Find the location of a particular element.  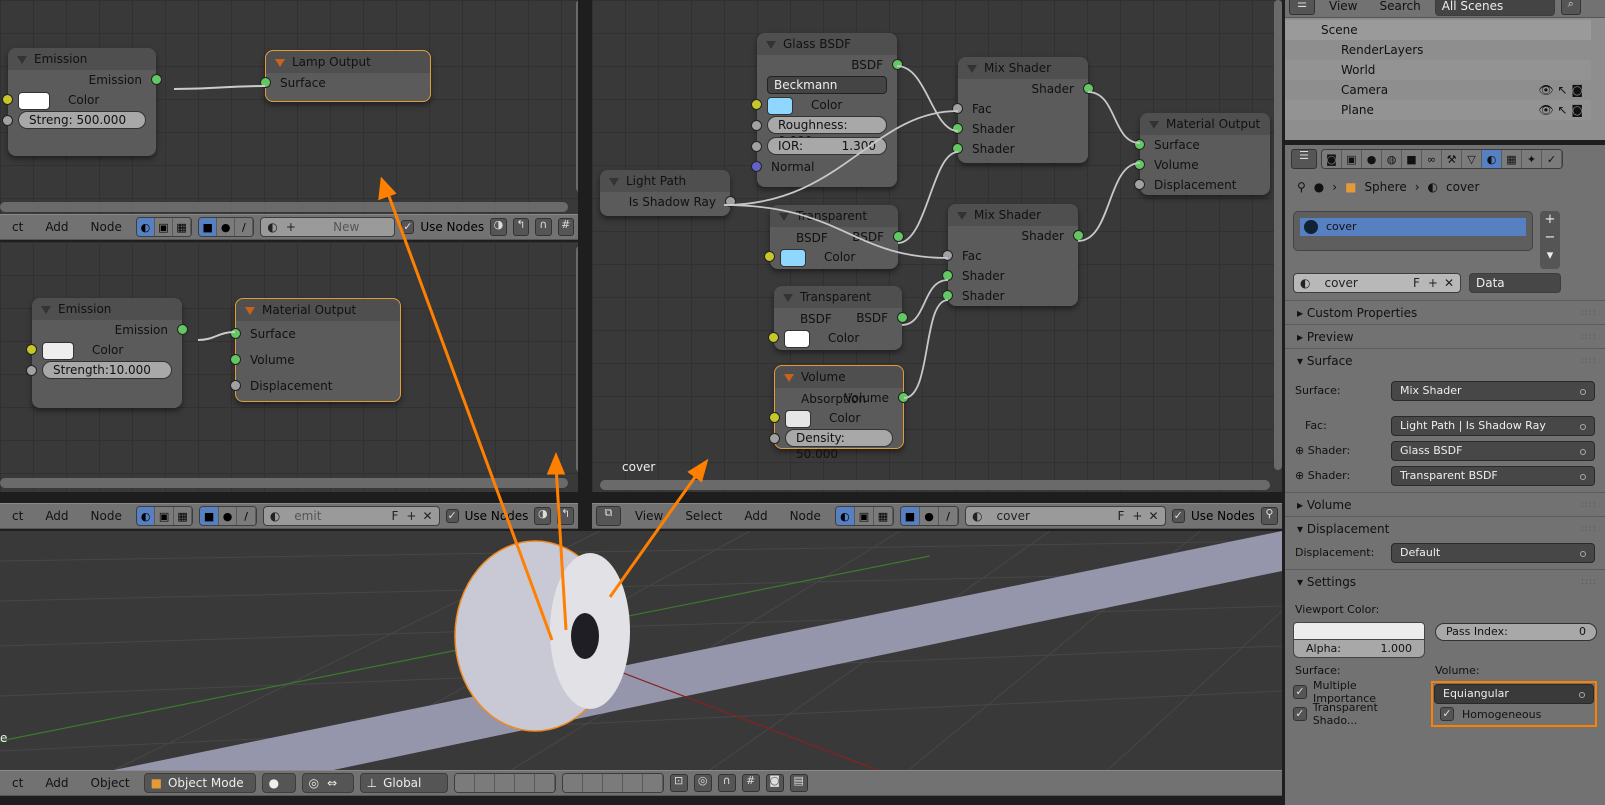

remove-slot-button: − is located at coordinates (1550, 238).